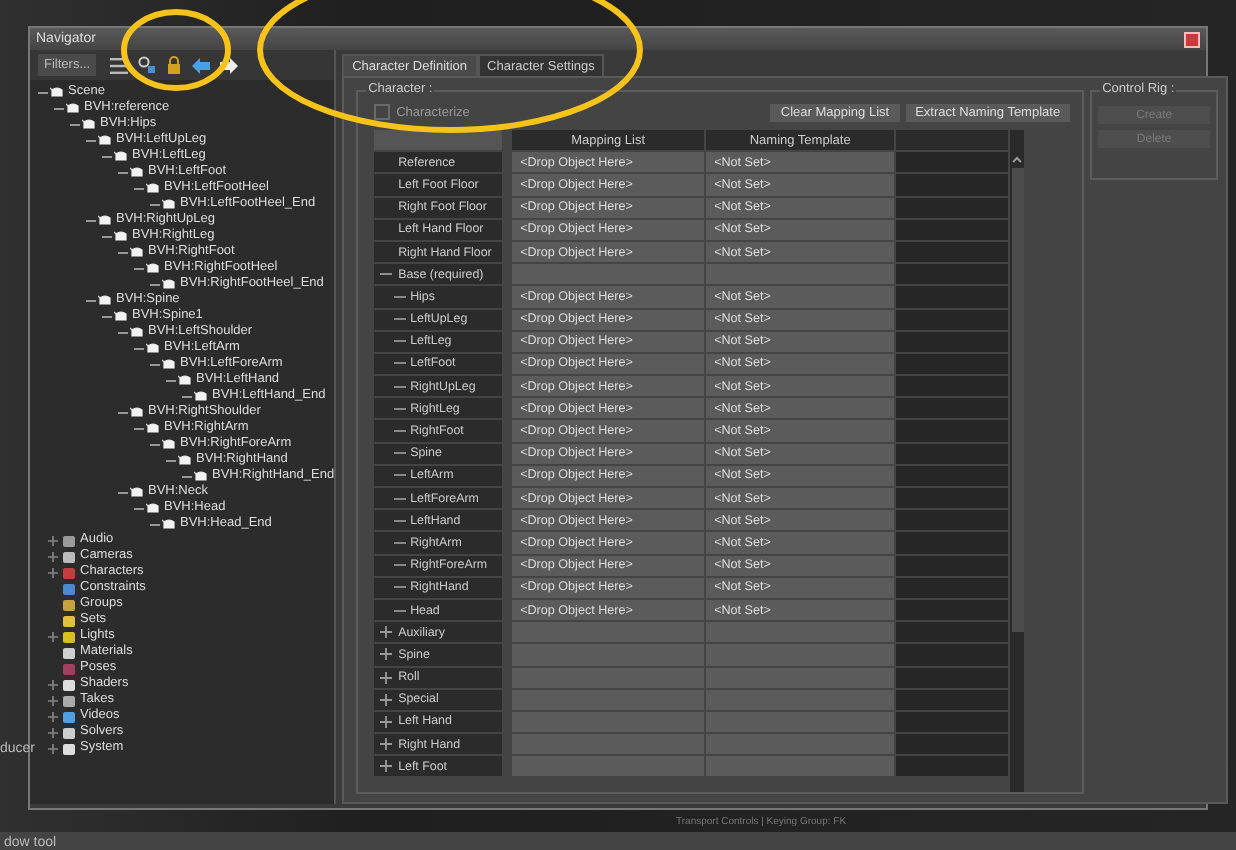 The width and height of the screenshot is (1236, 850). What do you see at coordinates (1017, 160) in the screenshot?
I see `scroll-up-icon` at bounding box center [1017, 160].